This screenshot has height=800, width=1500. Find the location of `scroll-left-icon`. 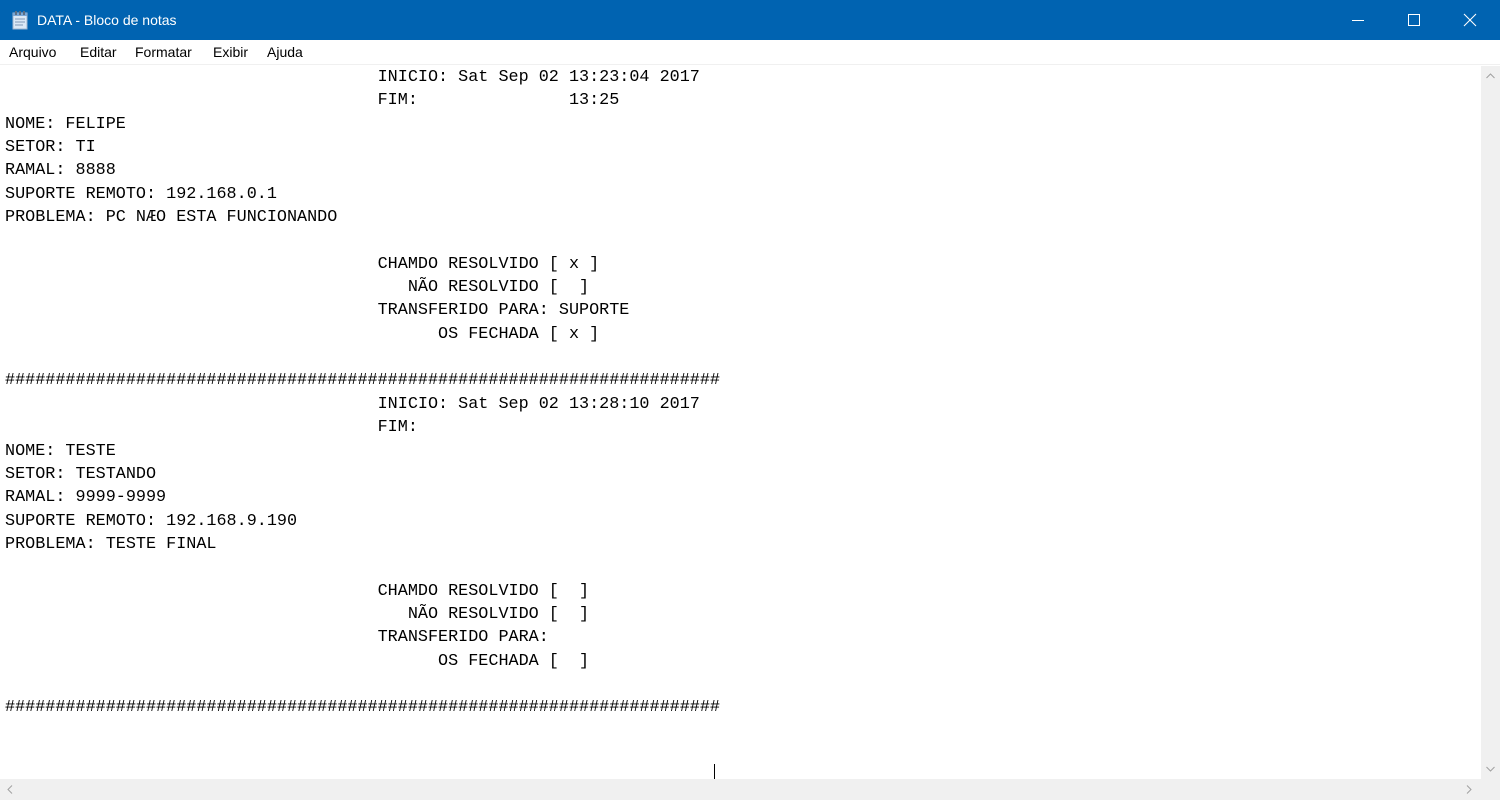

scroll-left-icon is located at coordinates (10, 789).